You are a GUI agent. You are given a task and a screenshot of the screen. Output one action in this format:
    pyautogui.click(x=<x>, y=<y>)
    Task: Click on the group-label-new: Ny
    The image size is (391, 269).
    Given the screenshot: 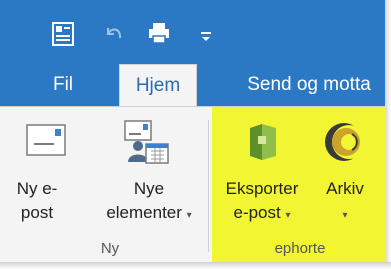 What is the action you would take?
    pyautogui.click(x=110, y=248)
    